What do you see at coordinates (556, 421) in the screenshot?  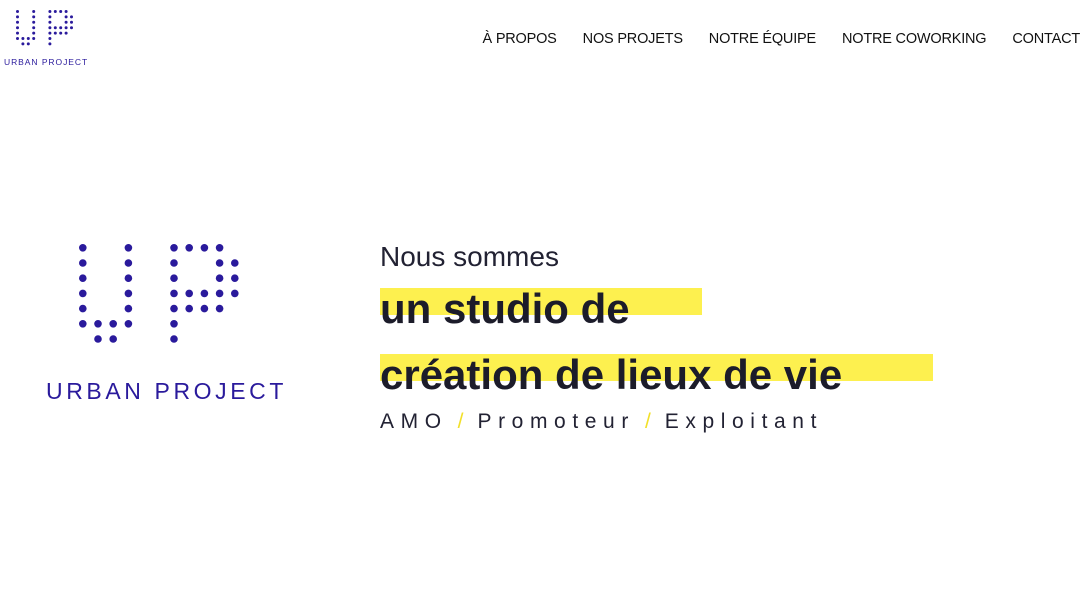 I see `service-promoteur: Promoteur` at bounding box center [556, 421].